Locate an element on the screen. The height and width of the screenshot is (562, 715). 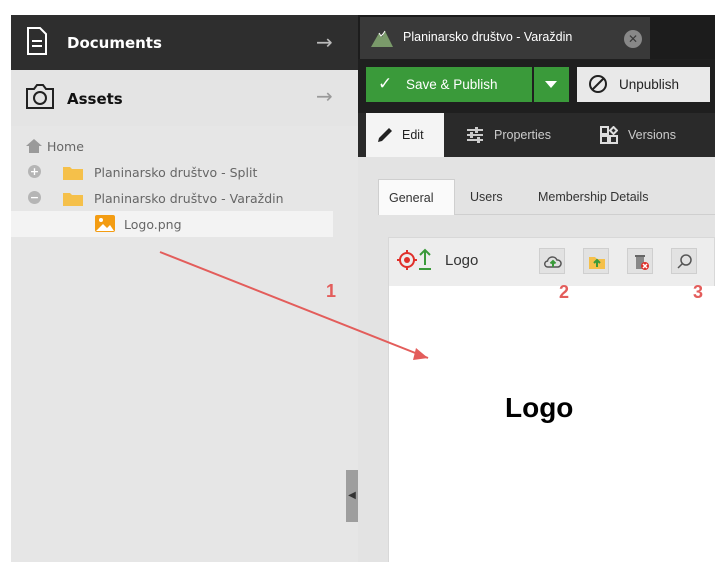
search-button is located at coordinates (684, 261).